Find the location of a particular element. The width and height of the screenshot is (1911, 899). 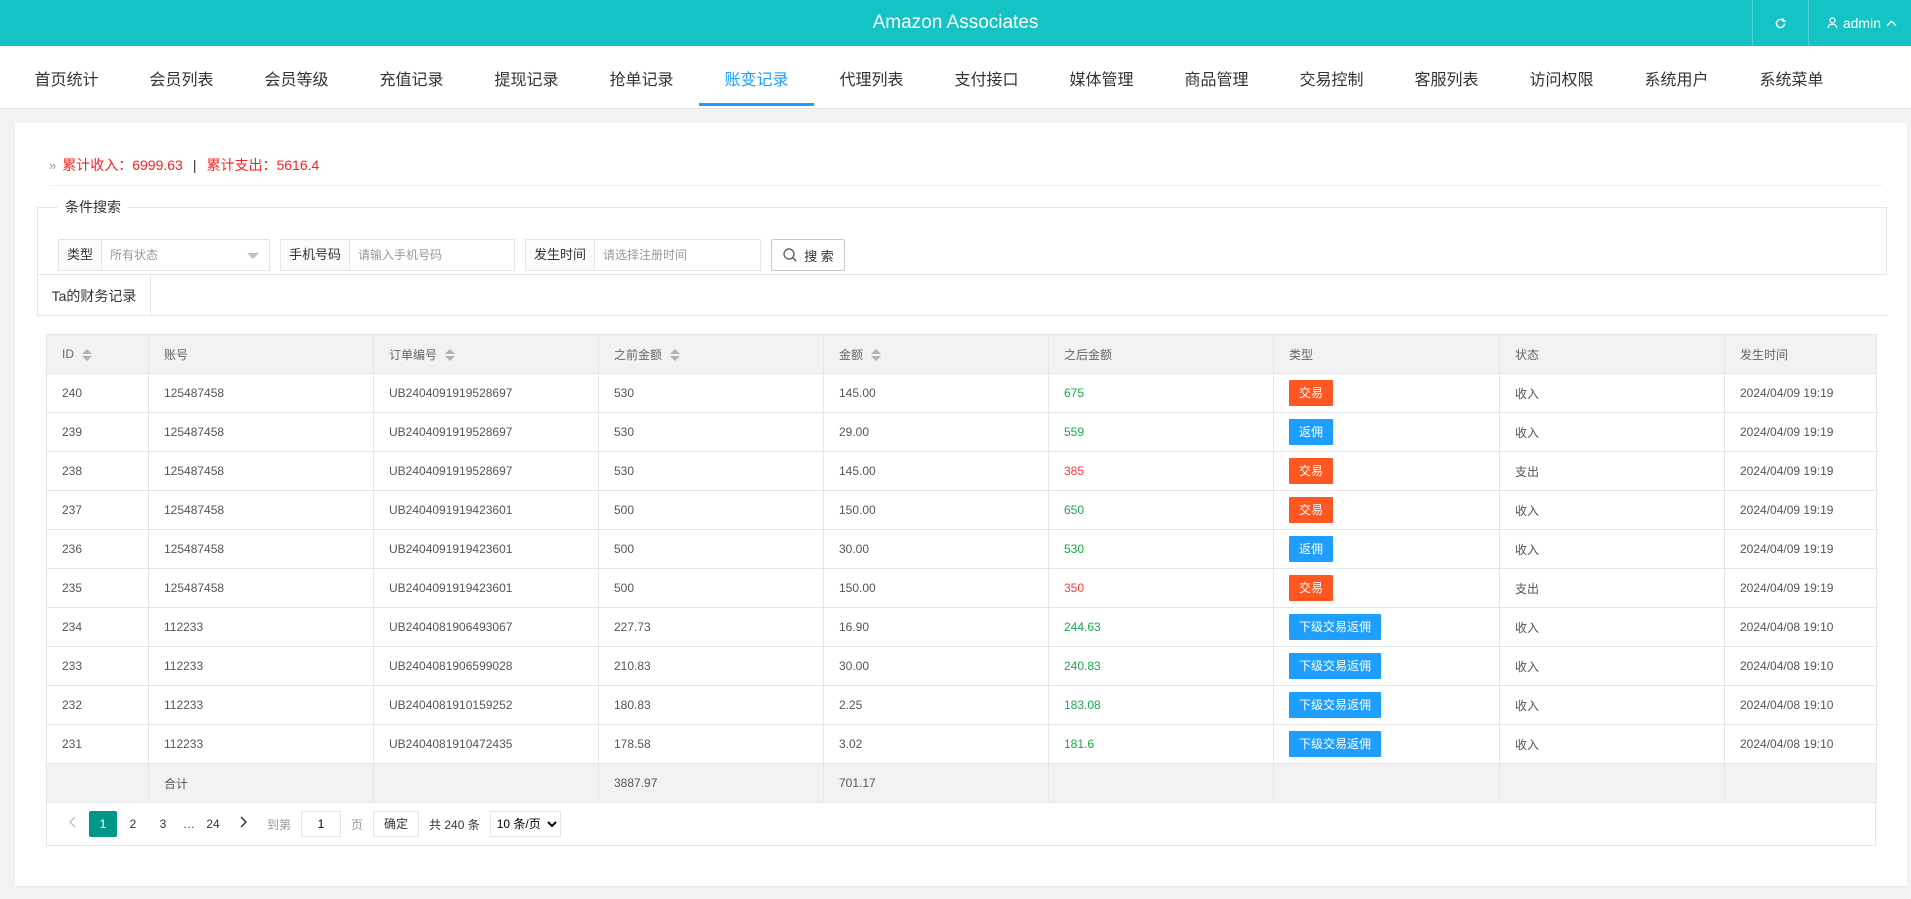

user-name: admin is located at coordinates (1861, 23).